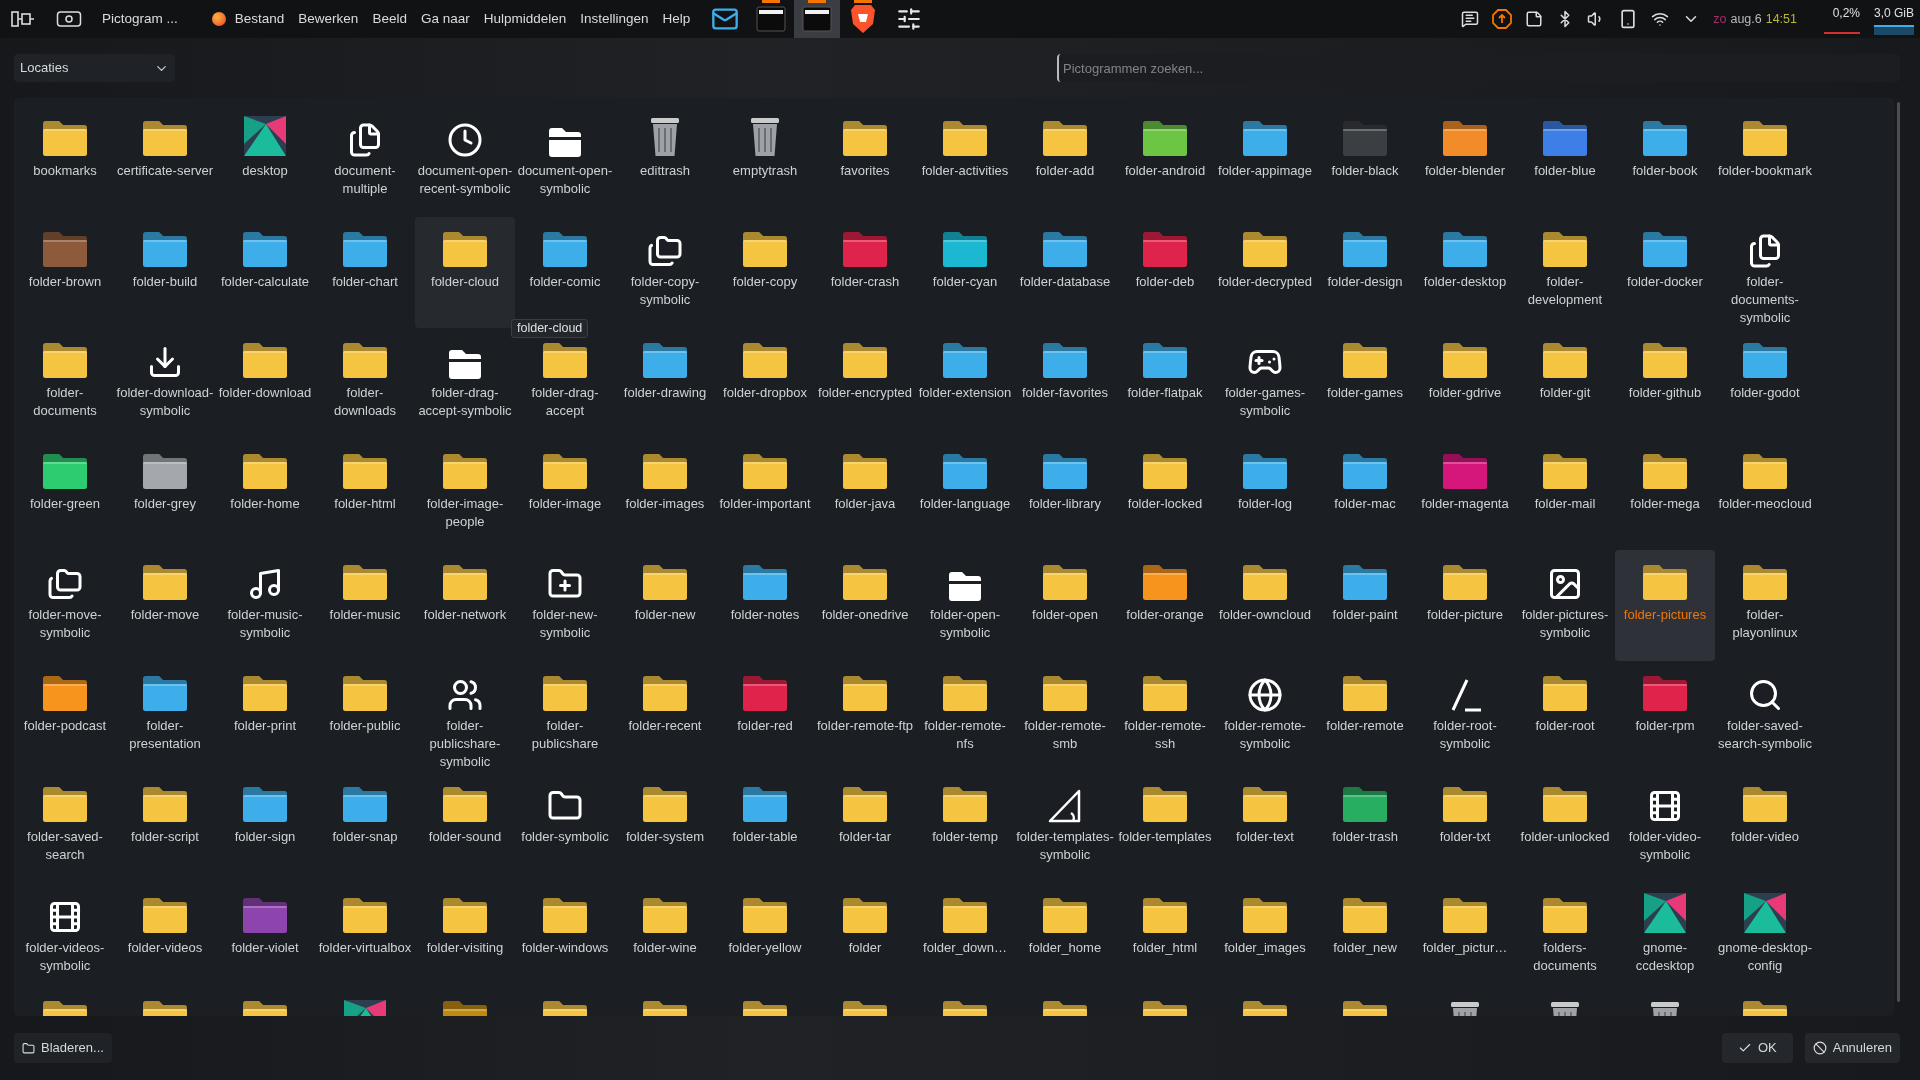  I want to click on icon-label: folder-blue, so click(1565, 171).